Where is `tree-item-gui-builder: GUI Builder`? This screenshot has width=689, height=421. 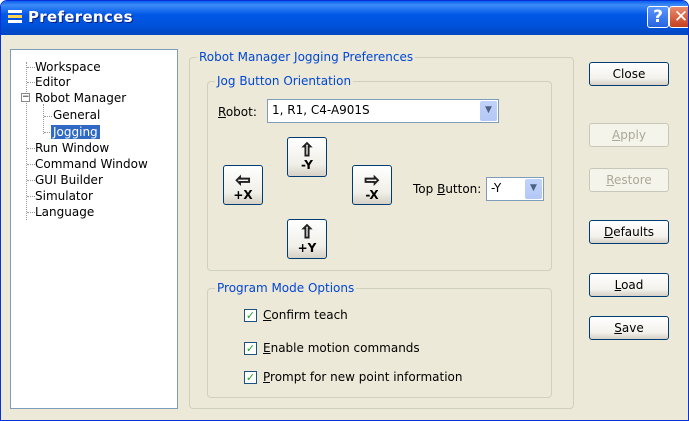
tree-item-gui-builder: GUI Builder is located at coordinates (69, 180).